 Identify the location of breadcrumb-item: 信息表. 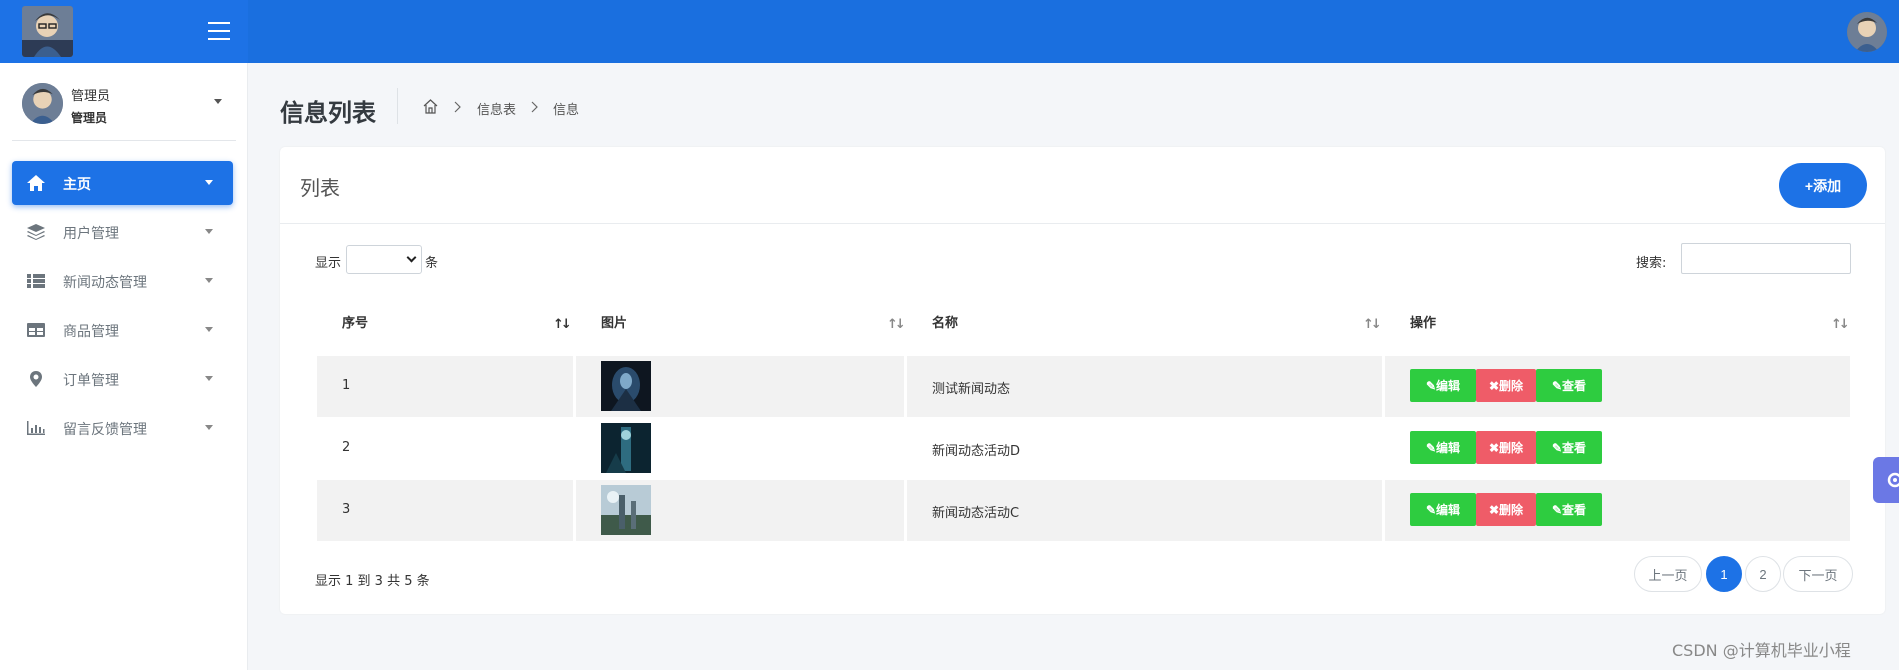
(496, 108).